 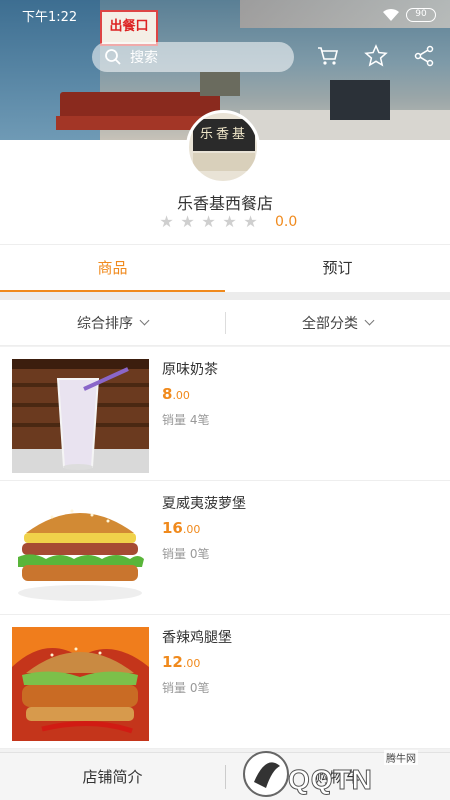 I want to click on price-int: 16, so click(x=172, y=528).